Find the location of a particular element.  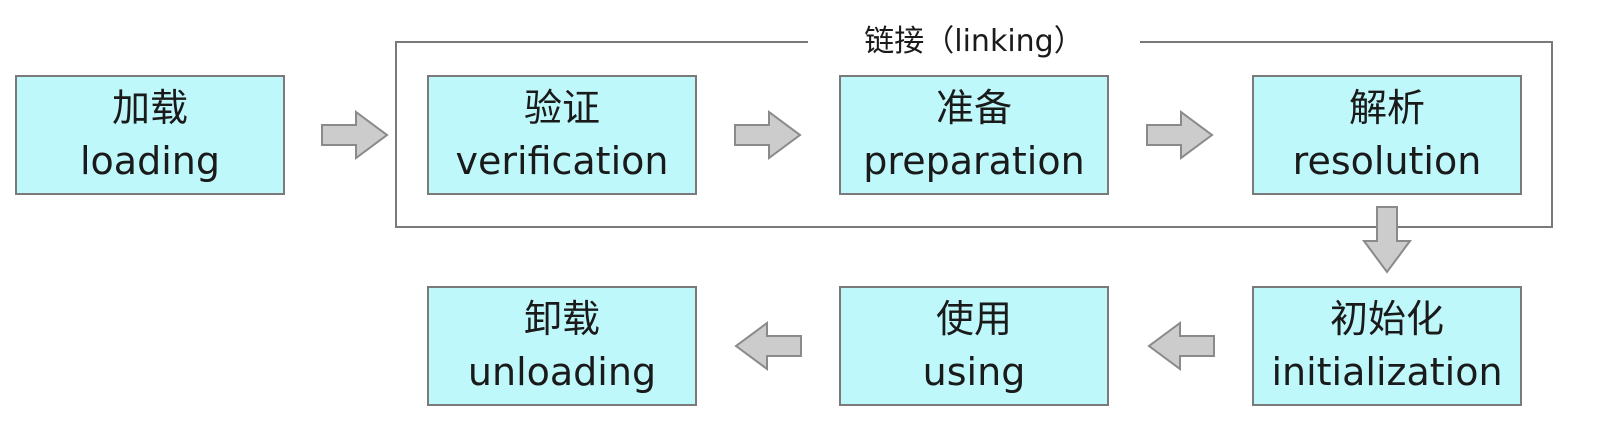

stage-loading-zh: 加载 is located at coordinates (149, 108).